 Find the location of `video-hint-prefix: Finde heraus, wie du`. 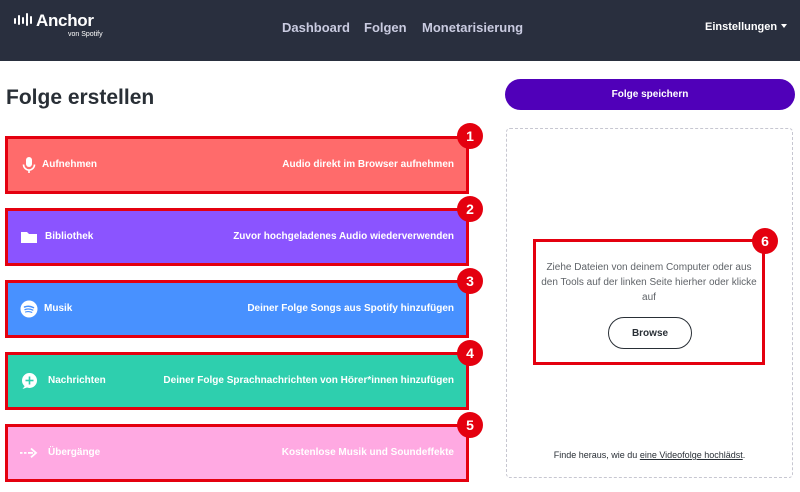

video-hint-prefix: Finde heraus, wie du is located at coordinates (596, 455).